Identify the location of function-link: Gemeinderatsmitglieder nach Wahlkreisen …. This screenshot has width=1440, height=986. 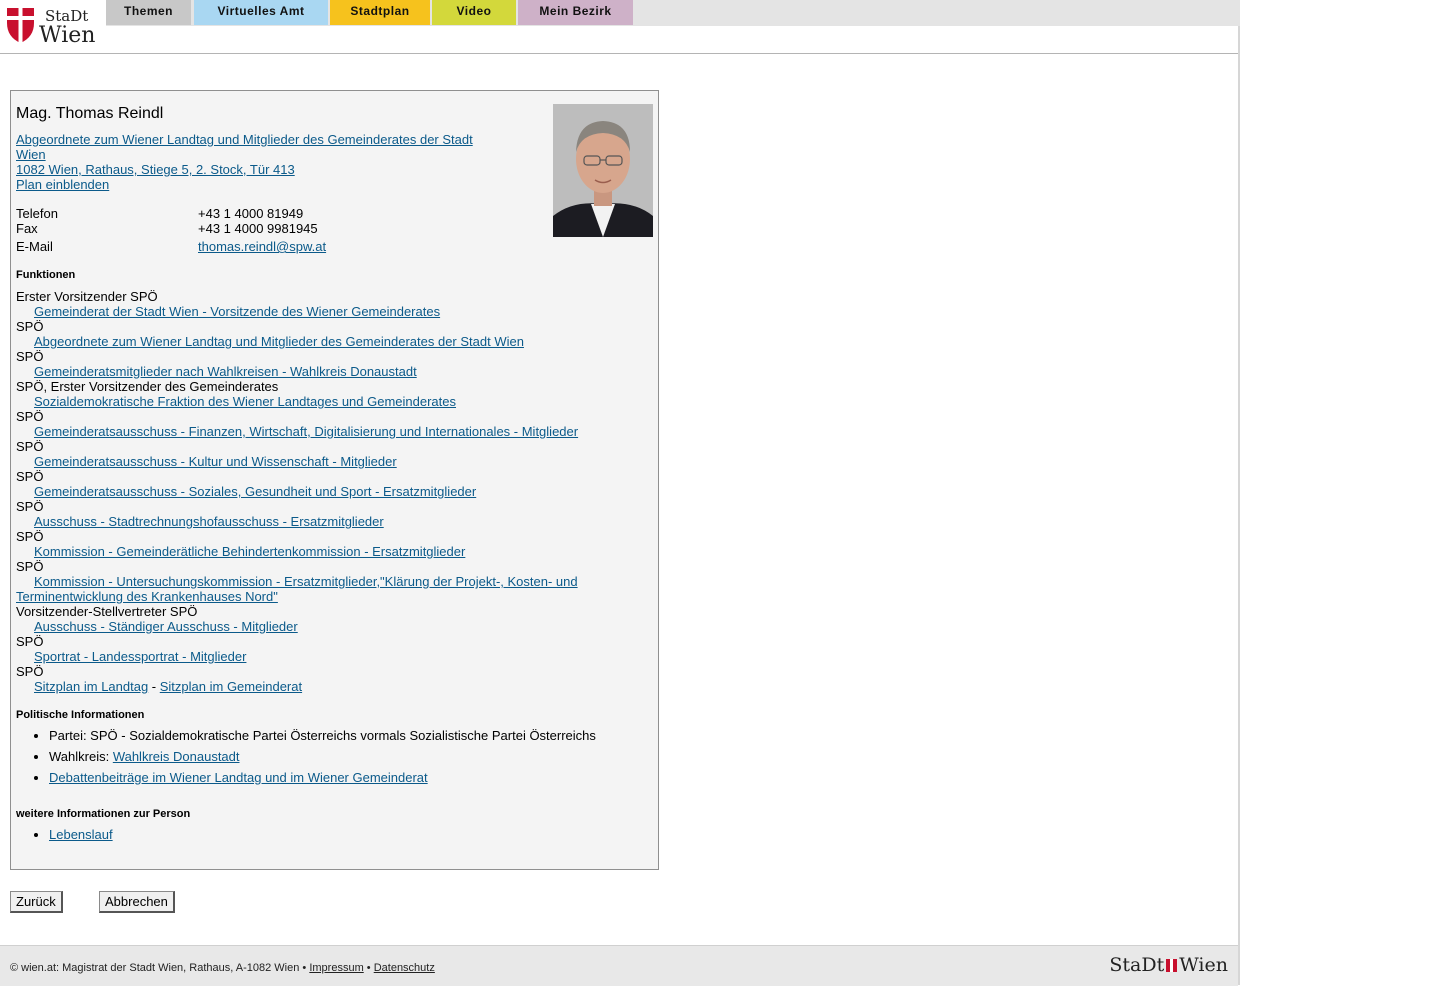
(316, 371).